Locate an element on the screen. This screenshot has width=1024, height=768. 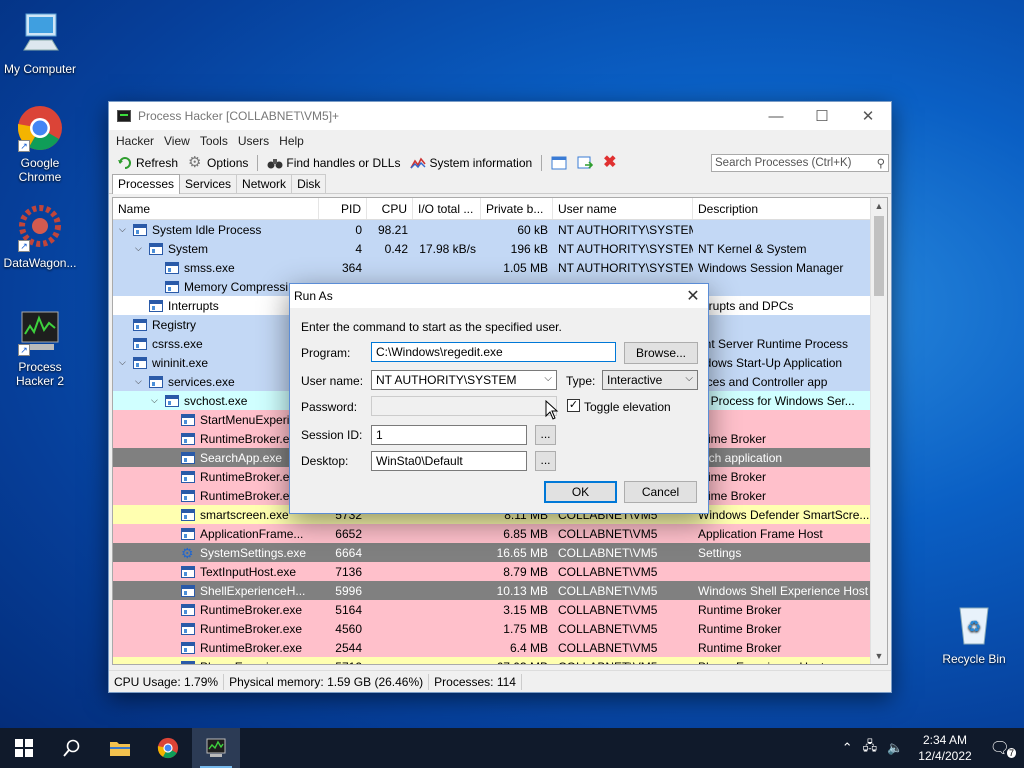
column-cpu: CPU is located at coordinates (390, 208).